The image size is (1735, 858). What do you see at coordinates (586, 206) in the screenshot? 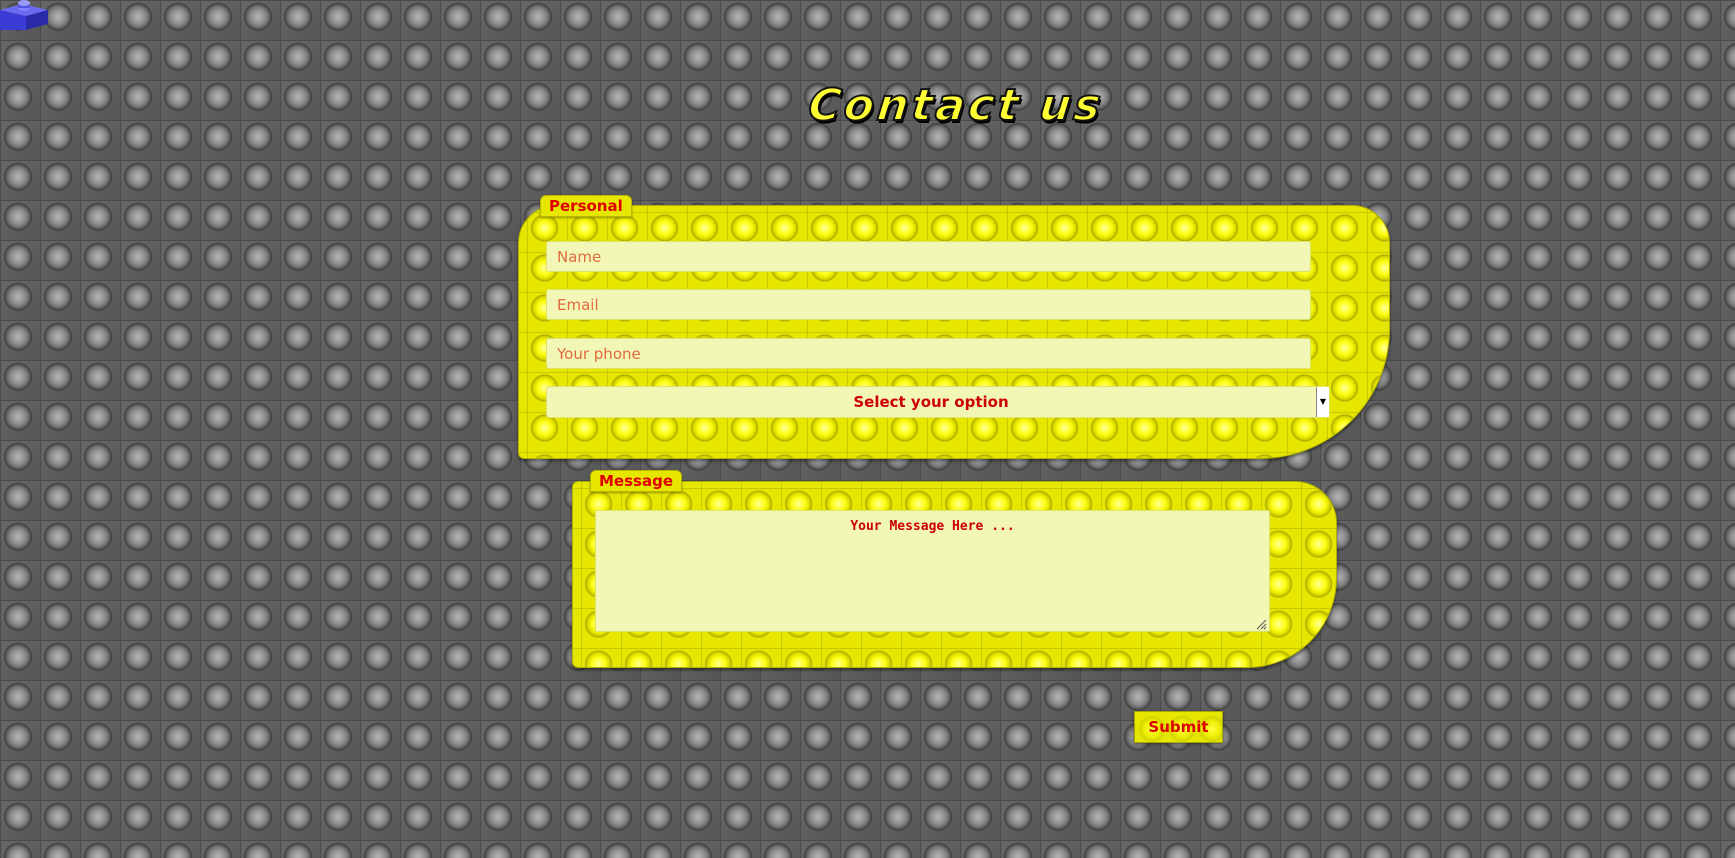
I see `personal-legend: Personal` at bounding box center [586, 206].